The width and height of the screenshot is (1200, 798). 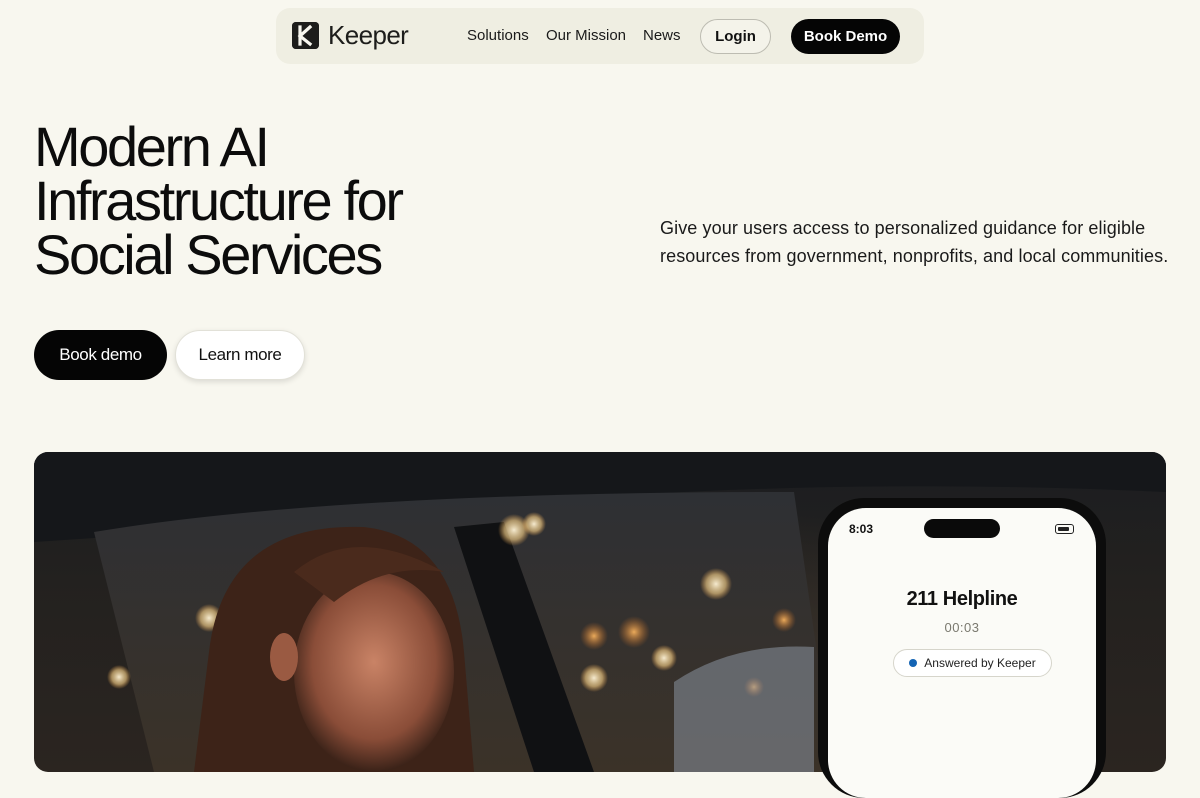 I want to click on status-time: 8:03, so click(x=861, y=529).